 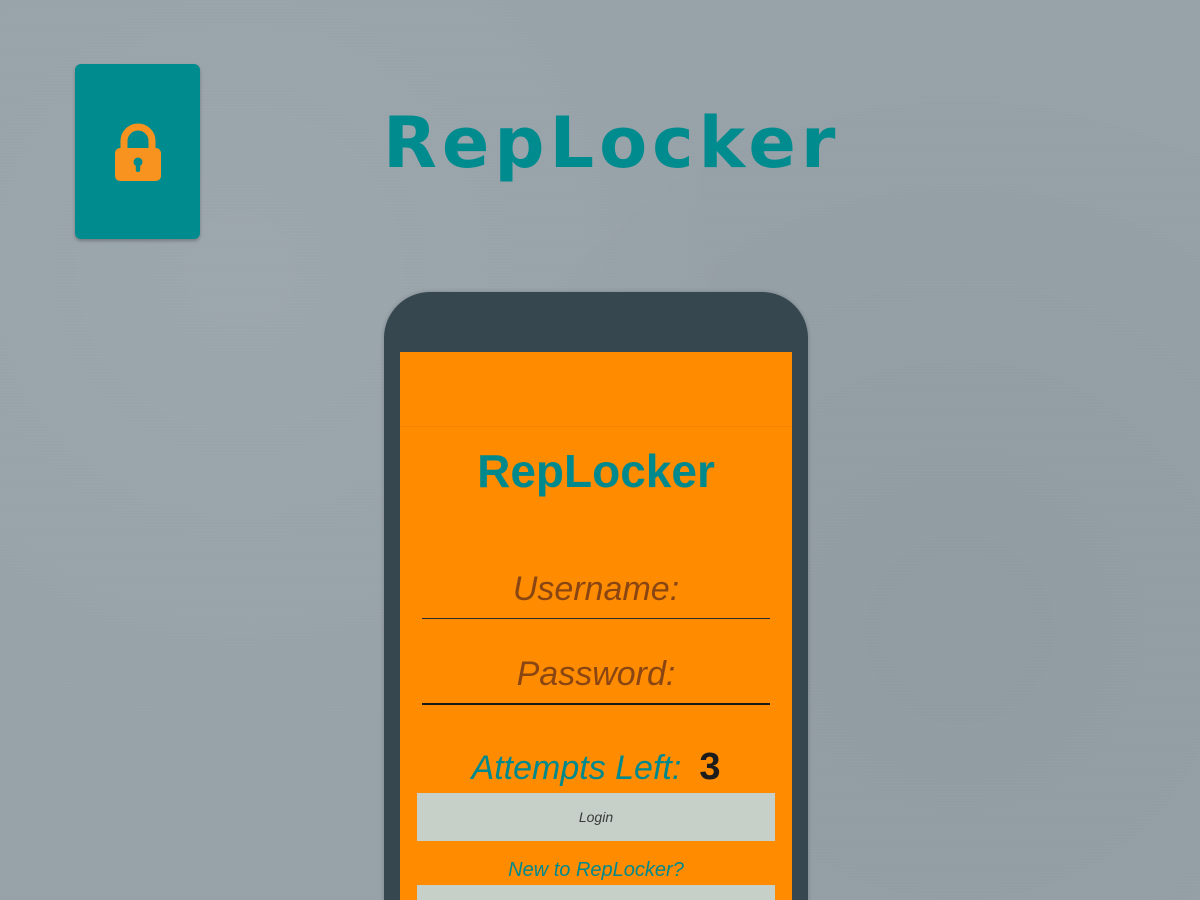 I want to click on page-title: RepLocker, so click(x=612, y=143).